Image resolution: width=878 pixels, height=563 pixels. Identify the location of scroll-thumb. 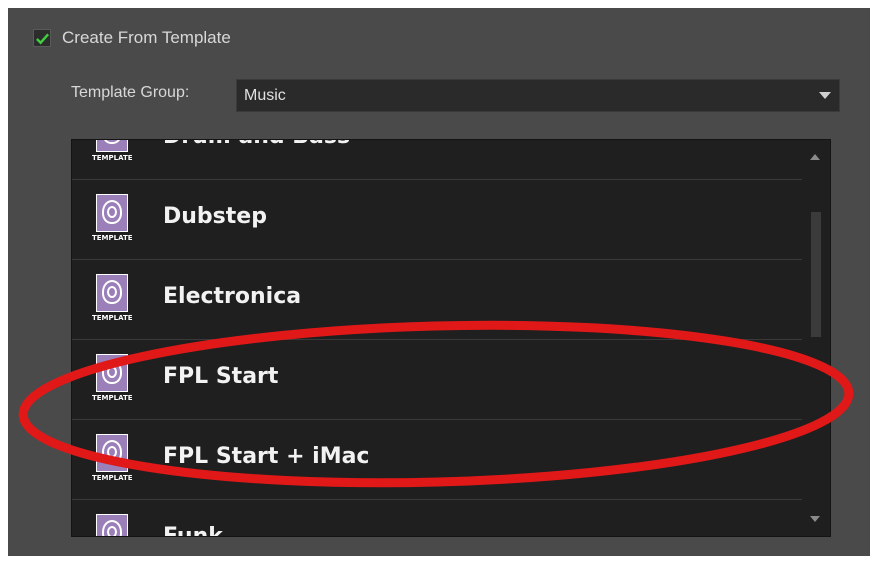
(816, 274).